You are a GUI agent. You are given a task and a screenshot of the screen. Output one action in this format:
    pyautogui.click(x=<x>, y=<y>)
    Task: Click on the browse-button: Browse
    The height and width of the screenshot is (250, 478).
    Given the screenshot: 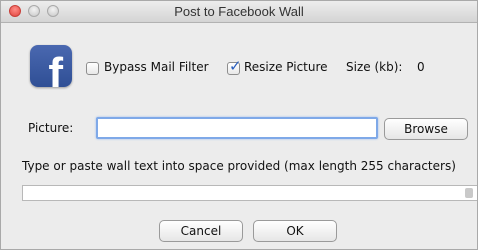 What is the action you would take?
    pyautogui.click(x=426, y=129)
    